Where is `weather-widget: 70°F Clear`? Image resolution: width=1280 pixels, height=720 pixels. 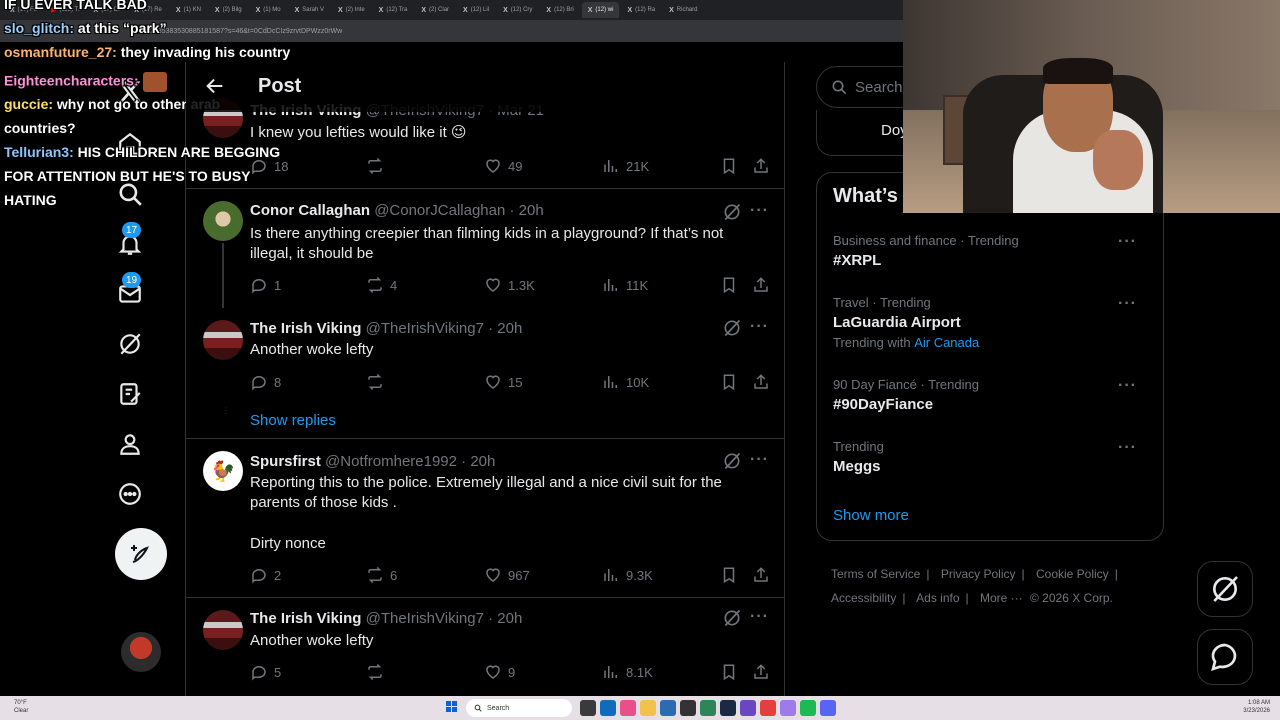
weather-widget: 70°F Clear is located at coordinates (21, 707).